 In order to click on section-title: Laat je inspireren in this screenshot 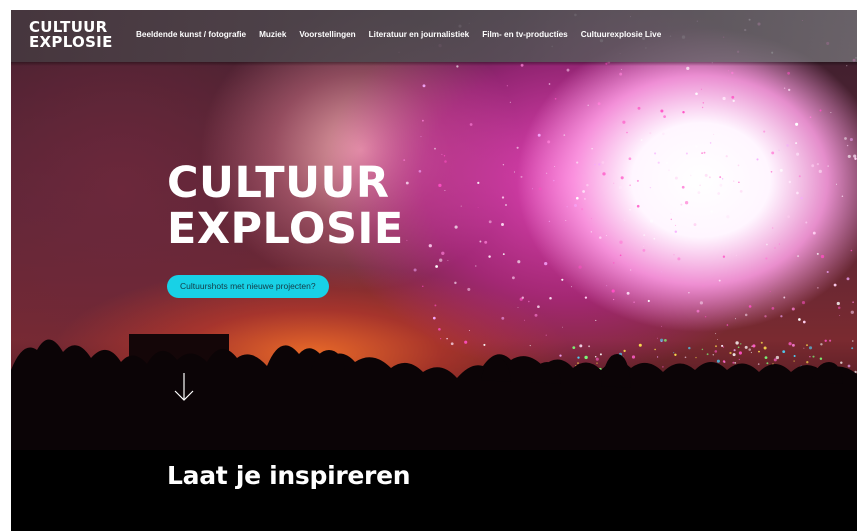, I will do `click(289, 475)`.